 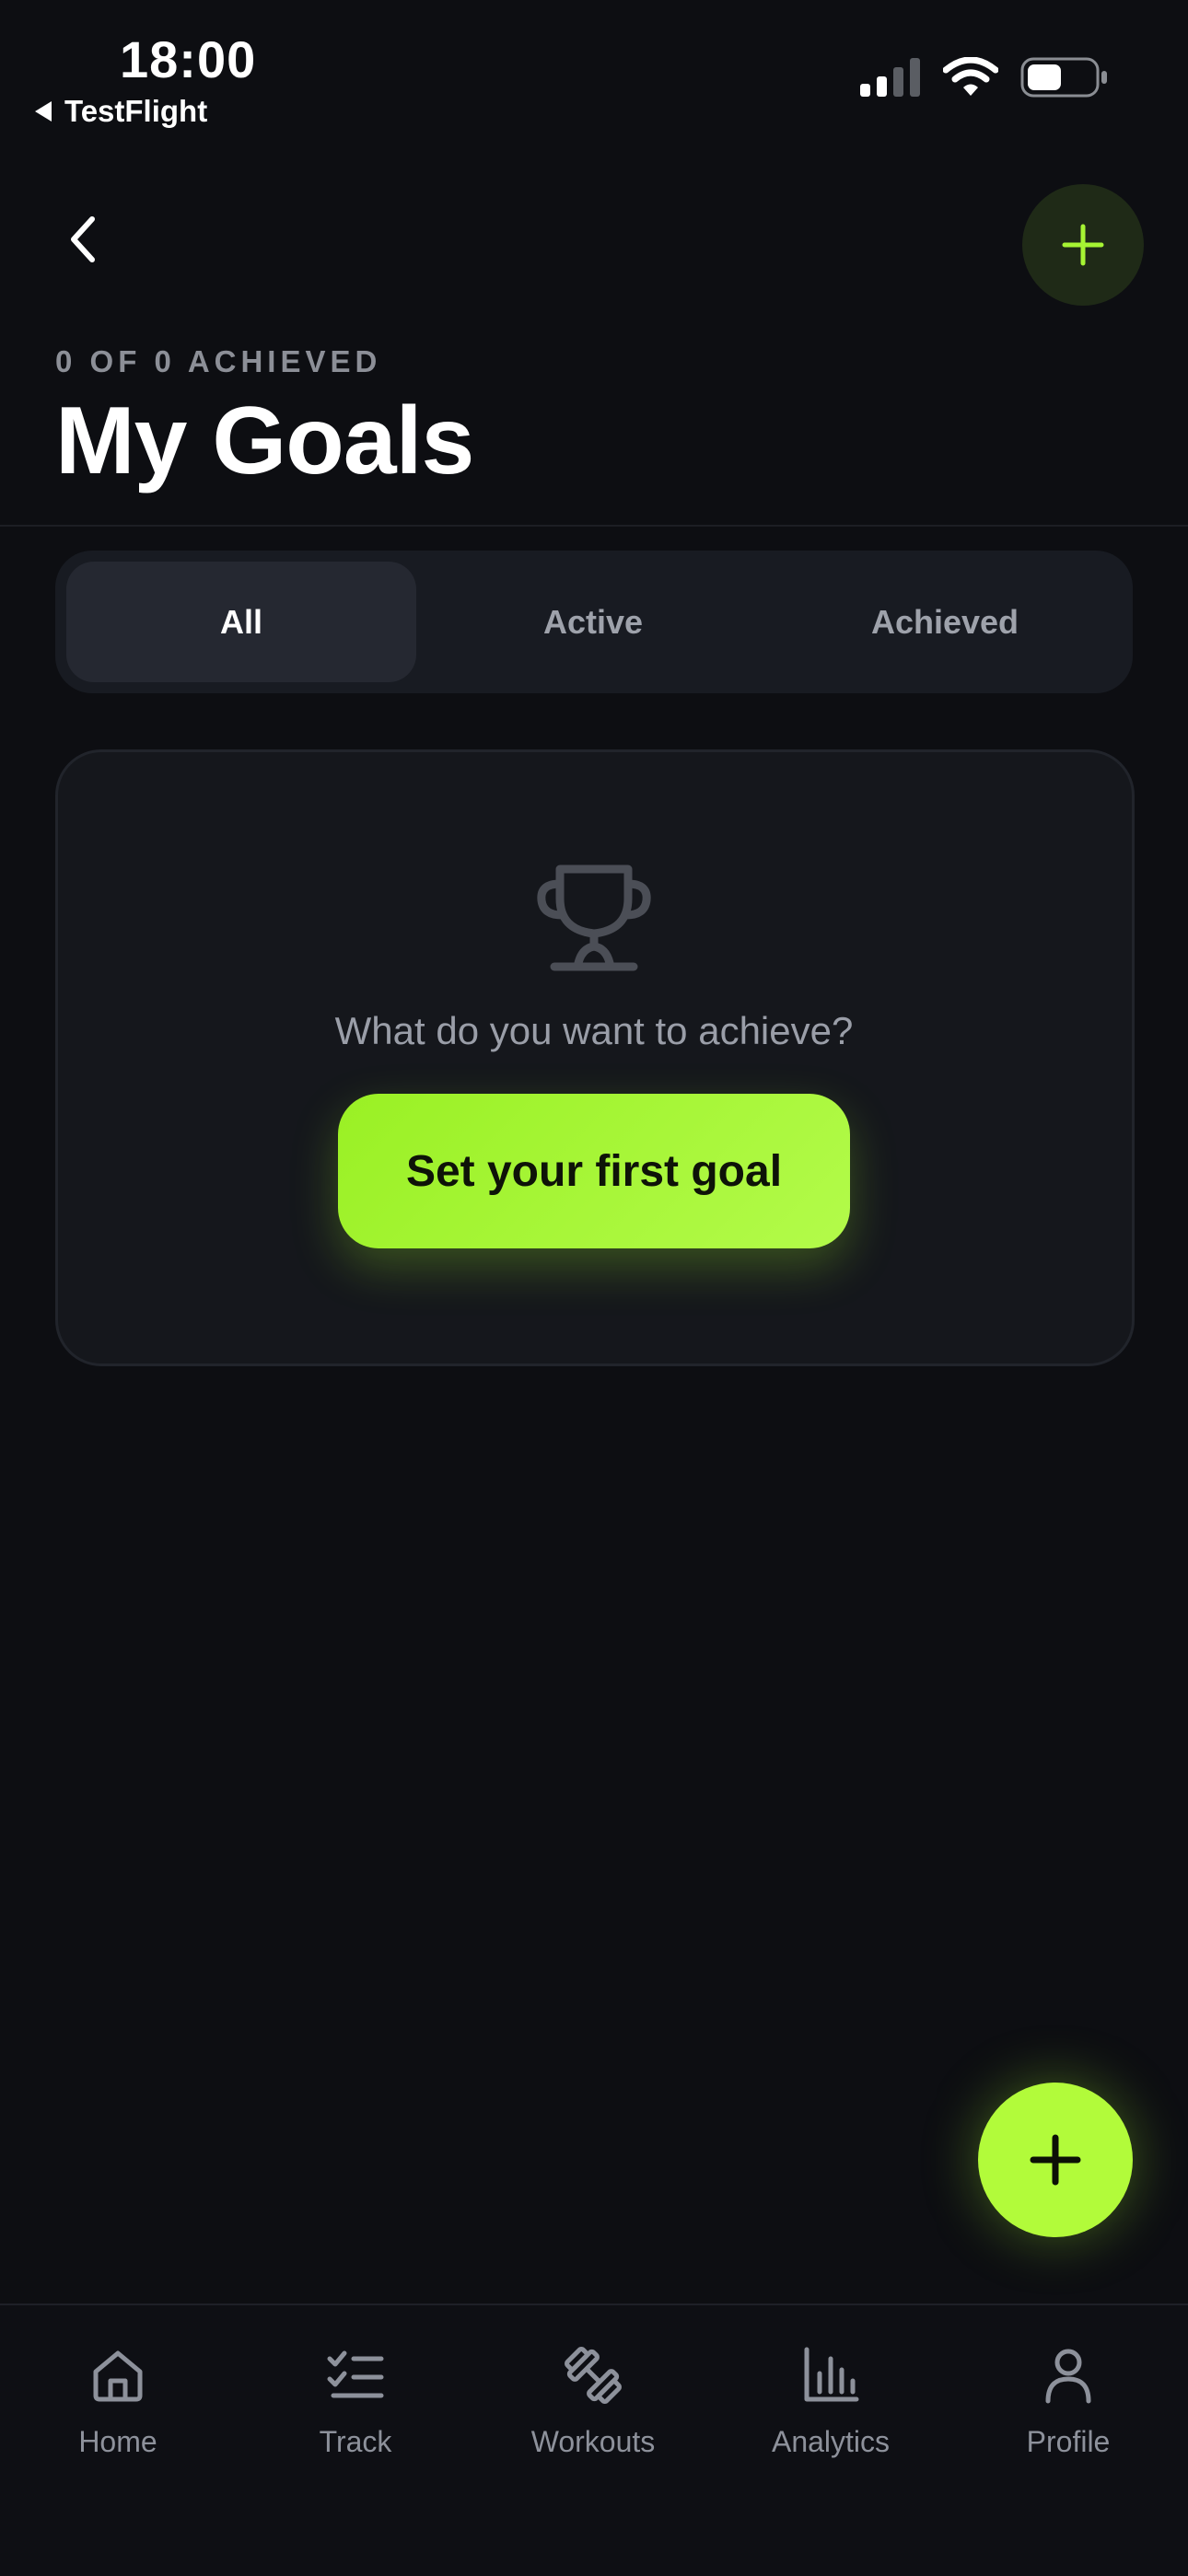 I want to click on person-icon, so click(x=1068, y=2376).